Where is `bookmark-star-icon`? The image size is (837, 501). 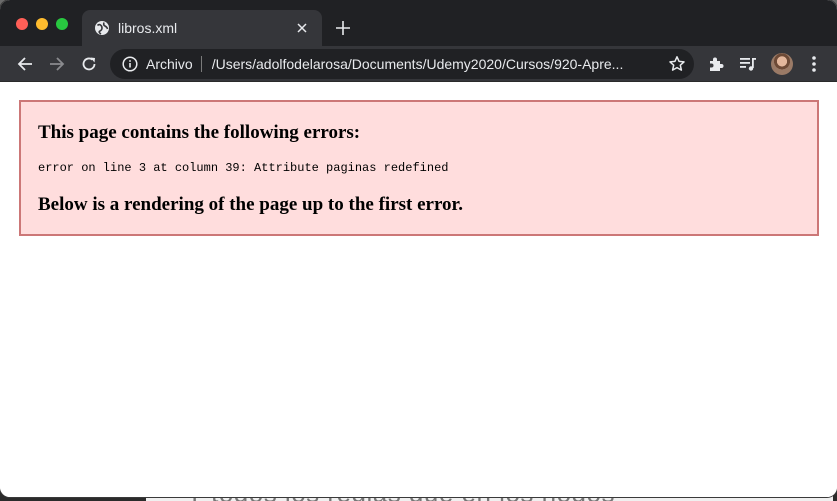 bookmark-star-icon is located at coordinates (677, 64).